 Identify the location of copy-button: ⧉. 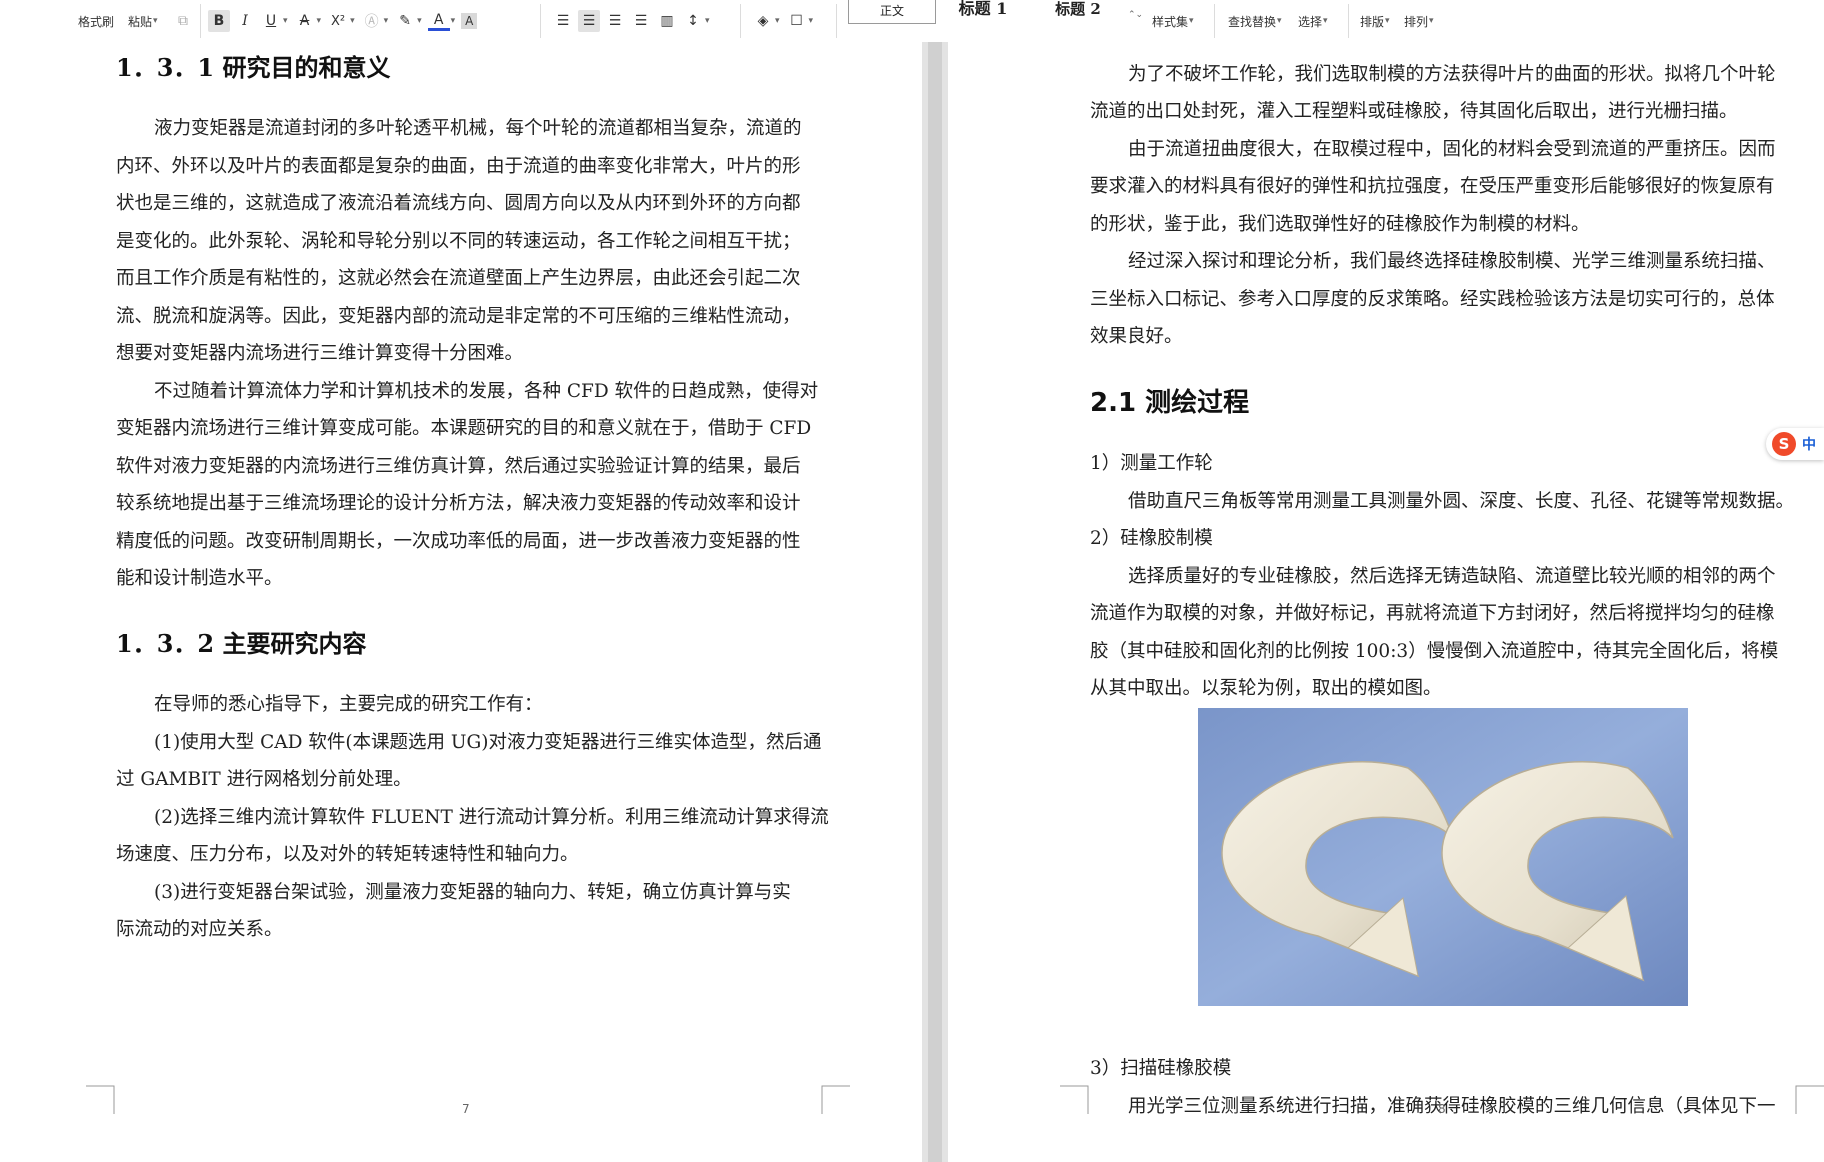
(185, 21).